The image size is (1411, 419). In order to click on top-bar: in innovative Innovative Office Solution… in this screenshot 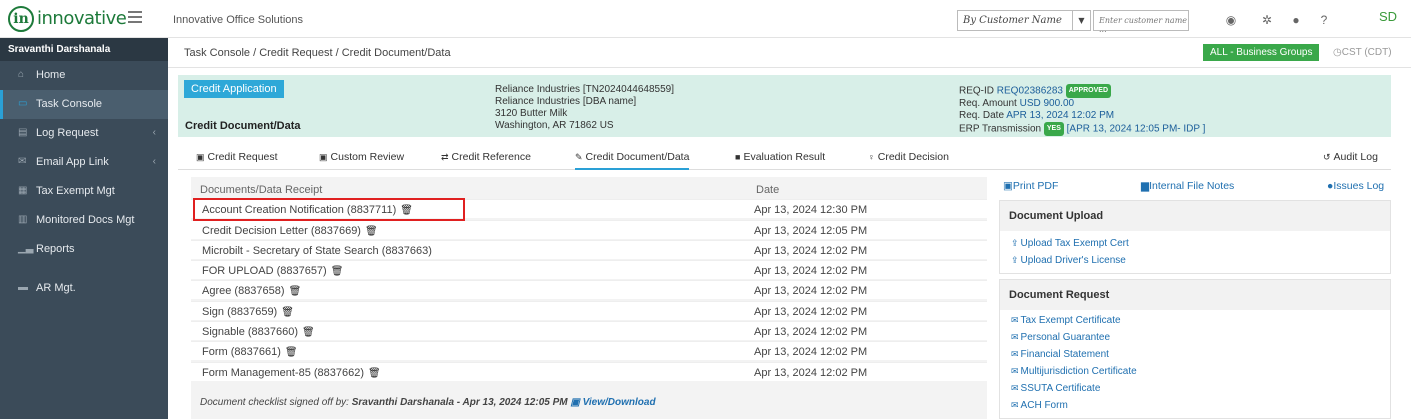, I will do `click(705, 19)`.